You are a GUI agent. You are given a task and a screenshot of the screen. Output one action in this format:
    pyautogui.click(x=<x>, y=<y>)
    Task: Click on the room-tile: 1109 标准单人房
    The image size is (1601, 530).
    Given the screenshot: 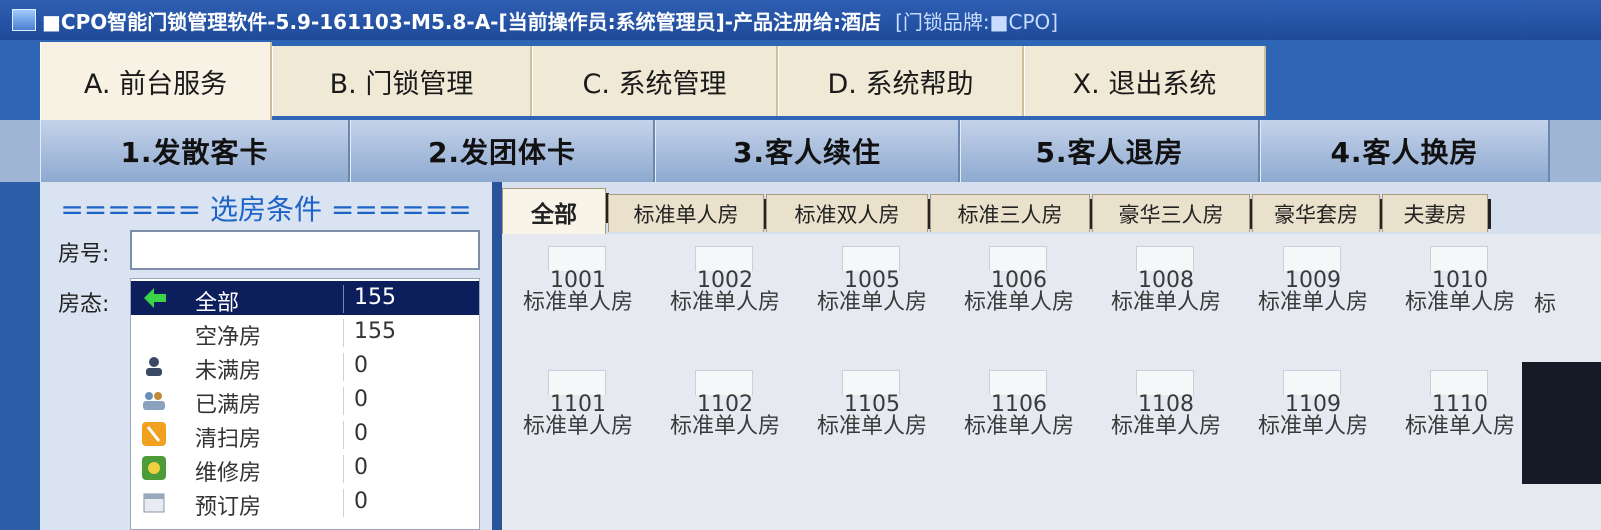 What is the action you would take?
    pyautogui.click(x=1313, y=425)
    